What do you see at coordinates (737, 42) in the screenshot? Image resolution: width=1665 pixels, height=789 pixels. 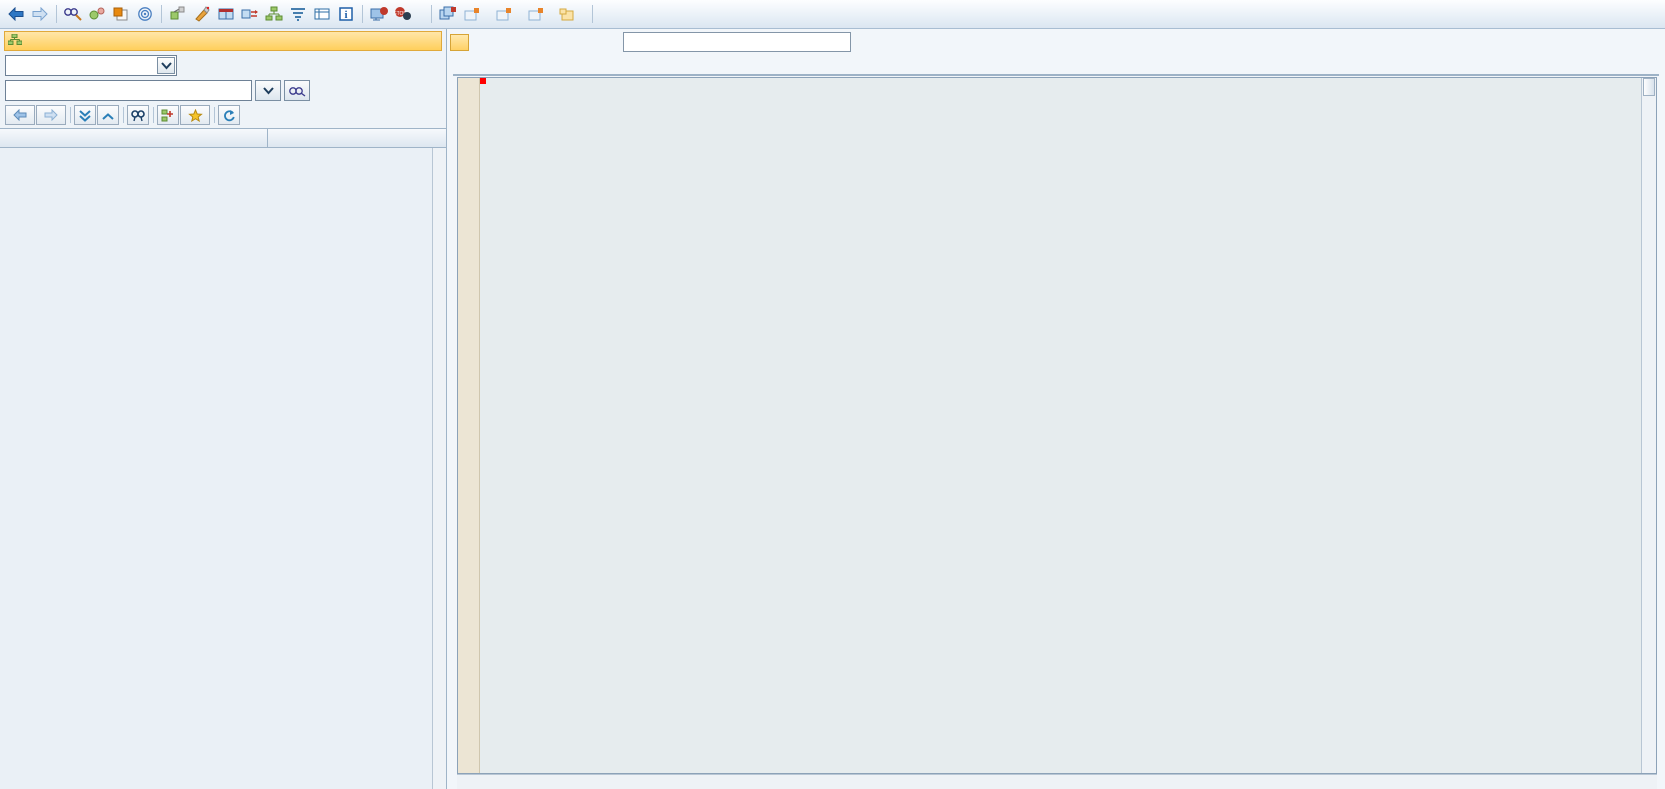 I see `function-module-name` at bounding box center [737, 42].